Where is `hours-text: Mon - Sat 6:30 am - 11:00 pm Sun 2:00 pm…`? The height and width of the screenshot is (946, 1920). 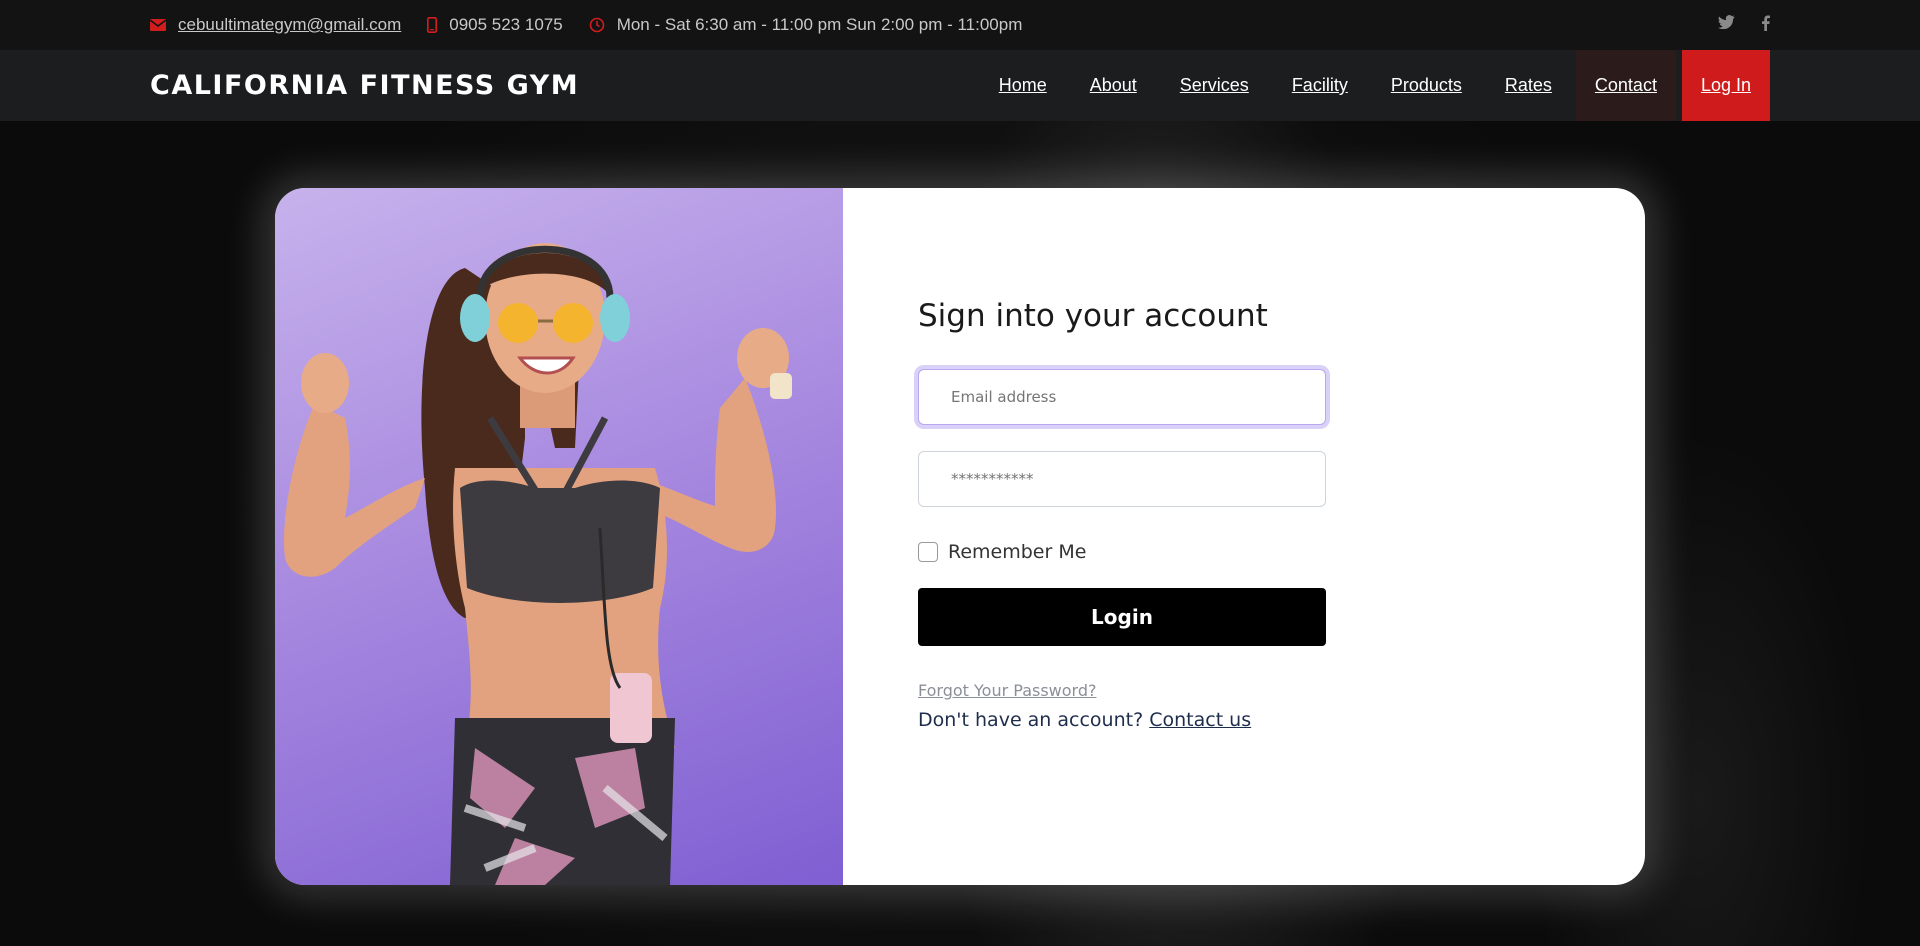
hours-text: Mon - Sat 6:30 am - 11:00 pm Sun 2:00 pm… is located at coordinates (819, 24).